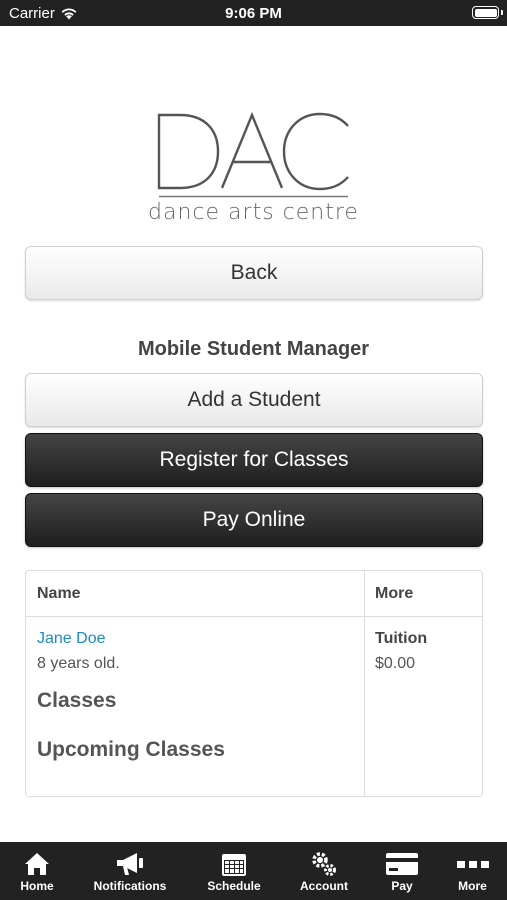 Image resolution: width=507 pixels, height=900 pixels. I want to click on column-divider, so click(364, 683).